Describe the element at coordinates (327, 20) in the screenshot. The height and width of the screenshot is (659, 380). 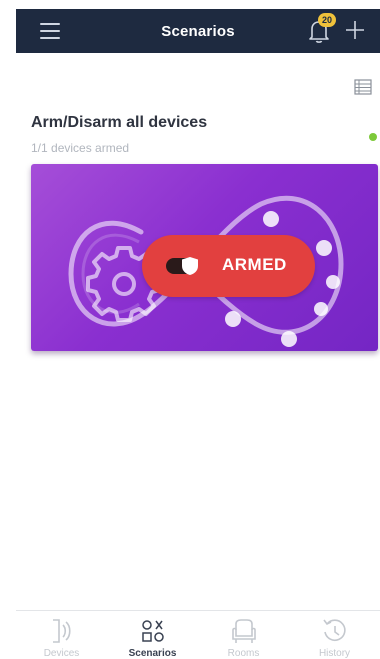
I see `notification-badge: 20` at that location.